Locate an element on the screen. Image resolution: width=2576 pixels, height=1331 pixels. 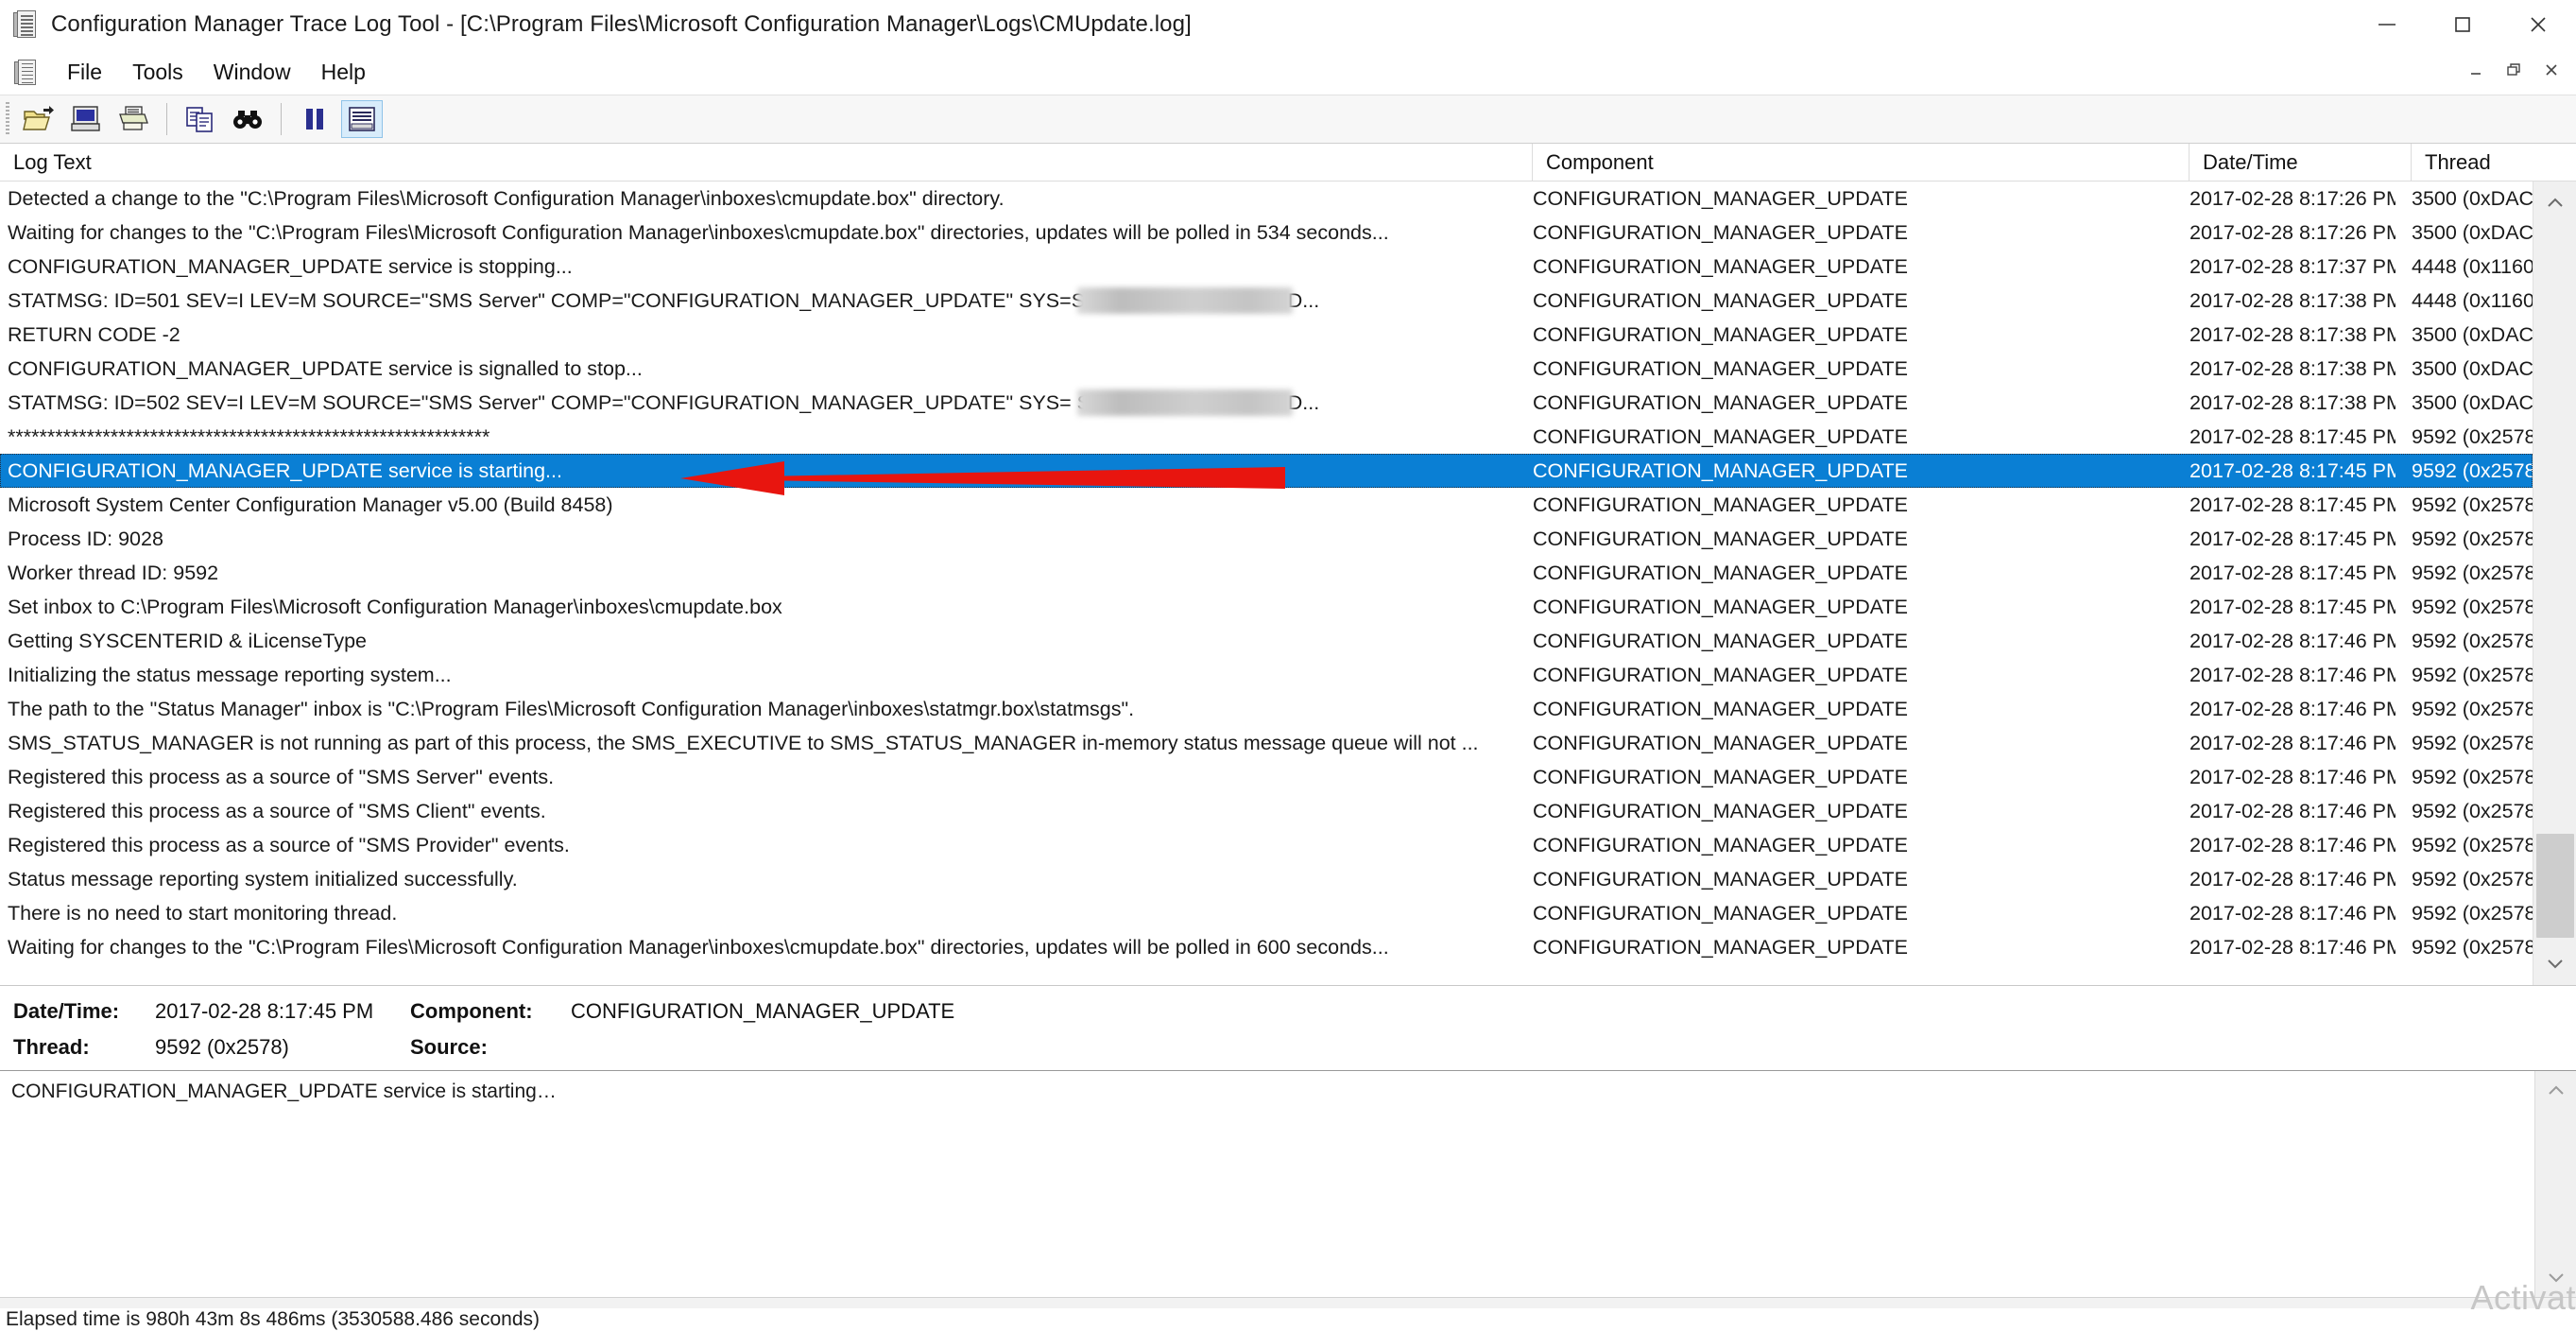
minimize-button is located at coordinates (2387, 24).